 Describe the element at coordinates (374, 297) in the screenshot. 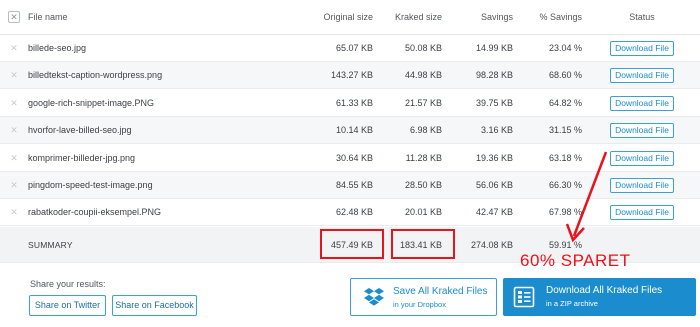

I see `dropbox-icon` at that location.